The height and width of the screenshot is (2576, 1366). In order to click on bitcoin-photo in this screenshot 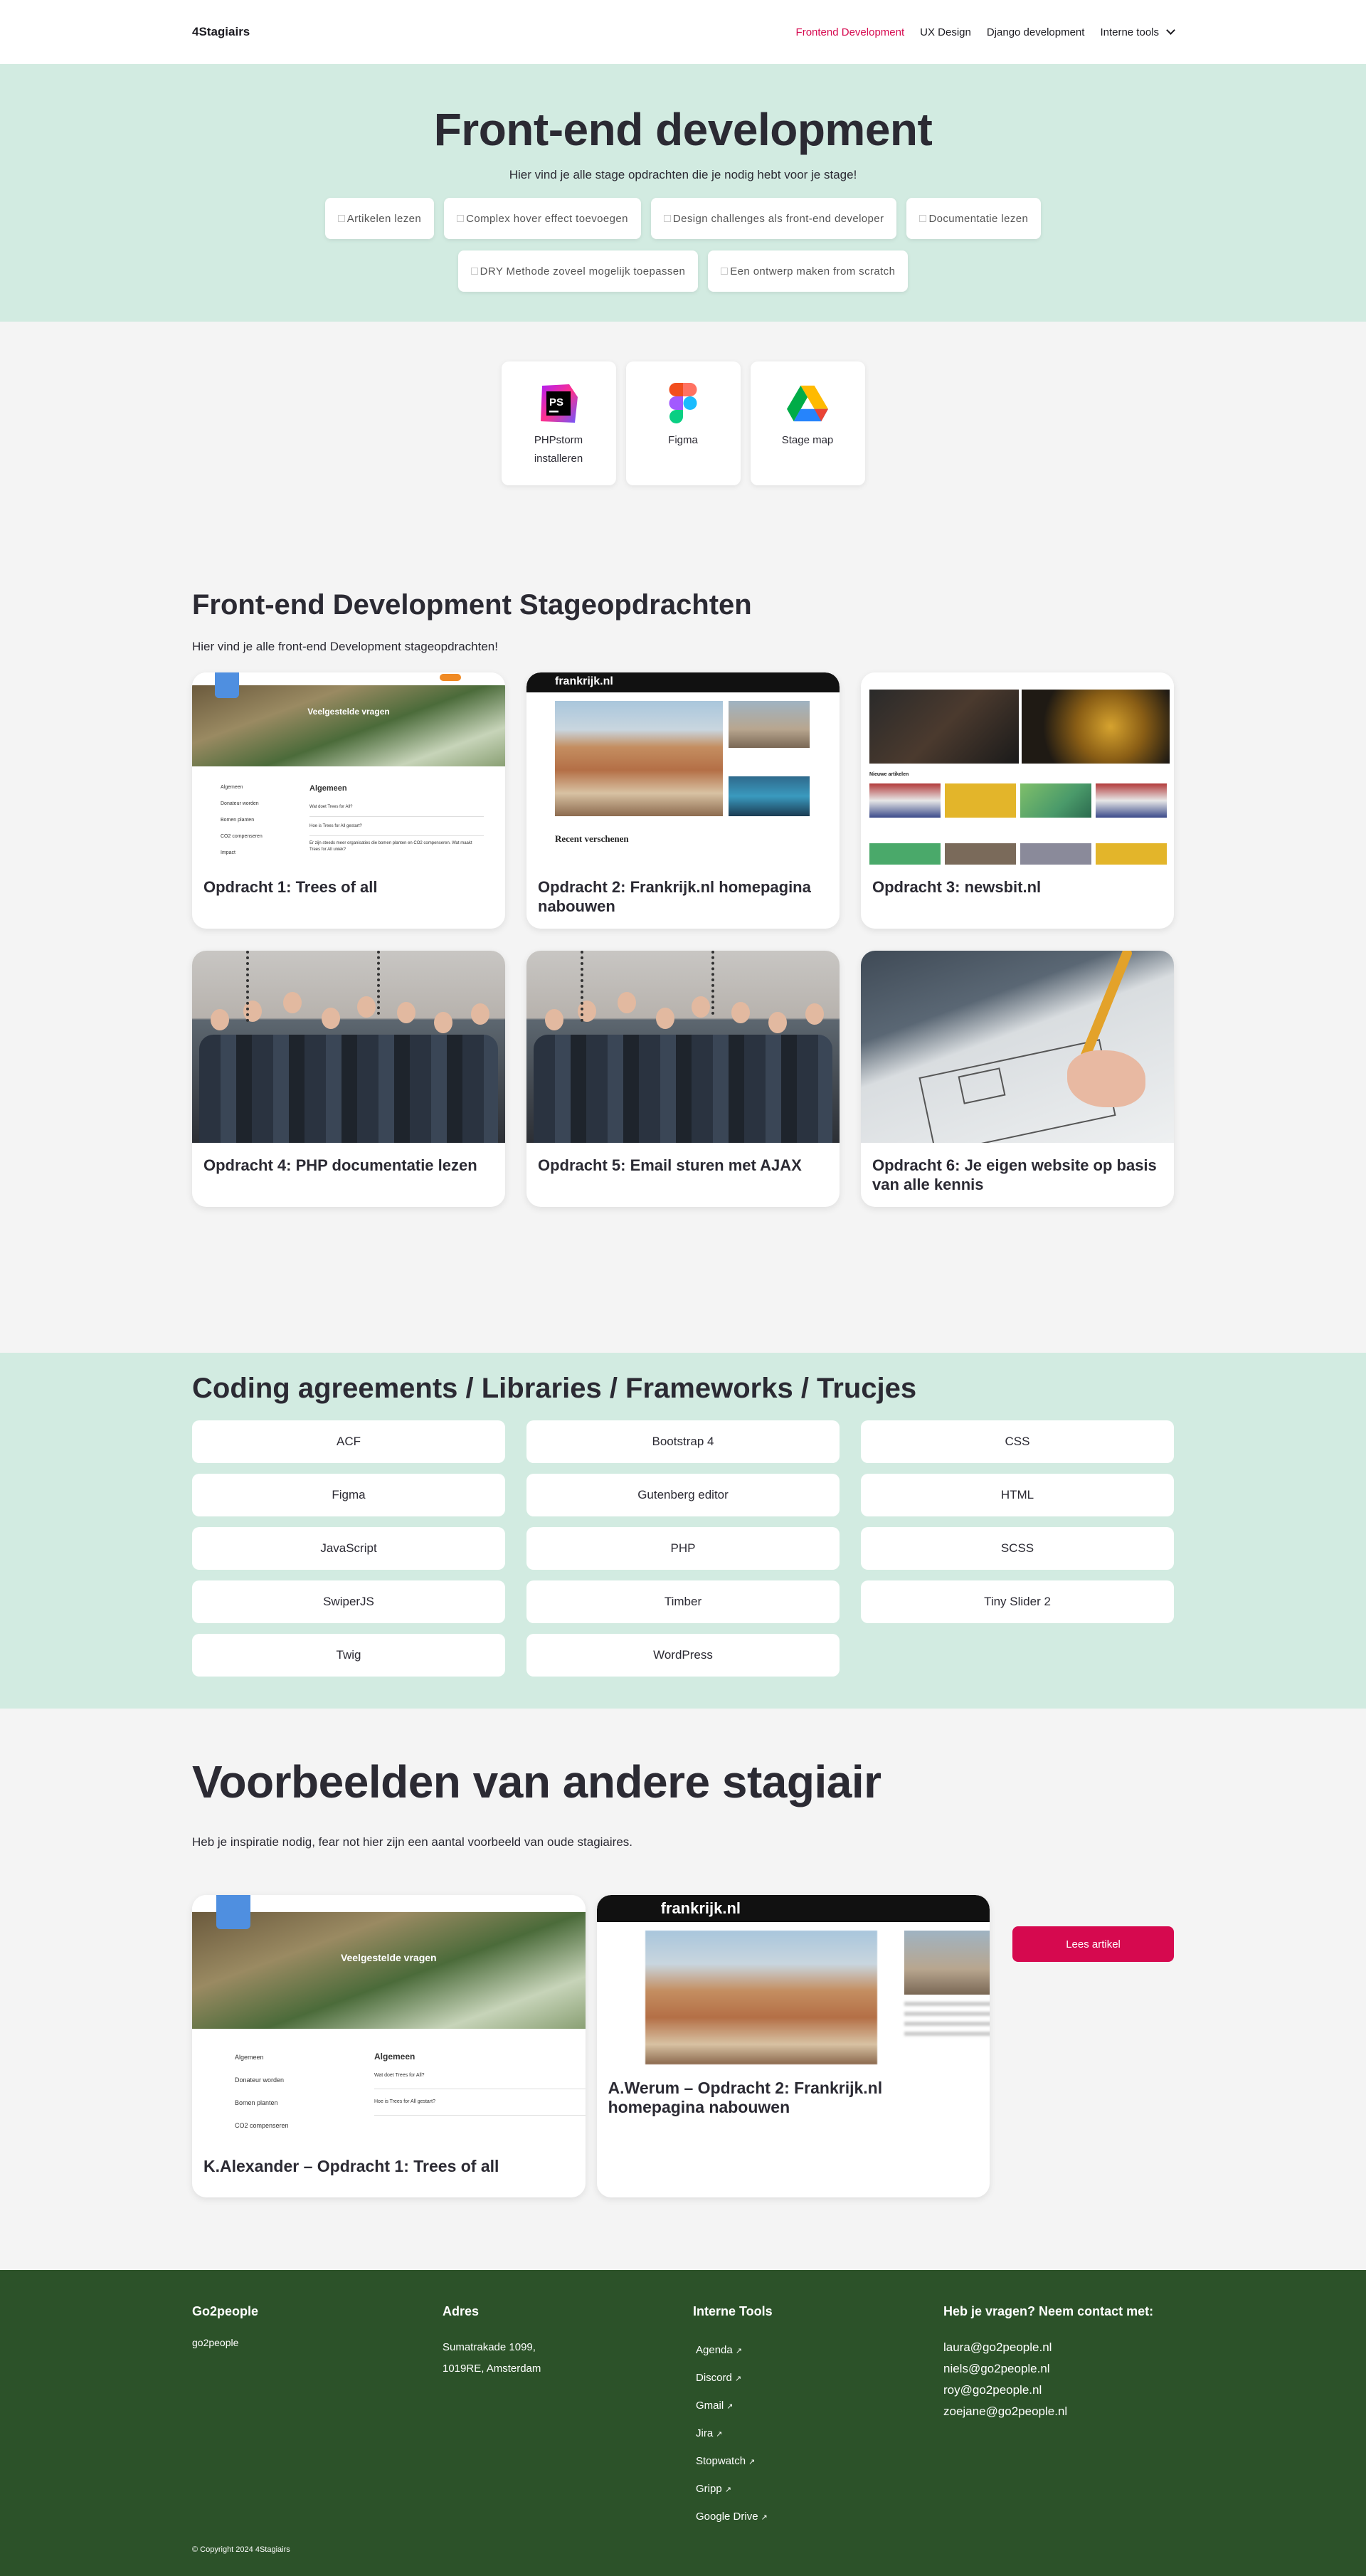, I will do `click(1096, 727)`.